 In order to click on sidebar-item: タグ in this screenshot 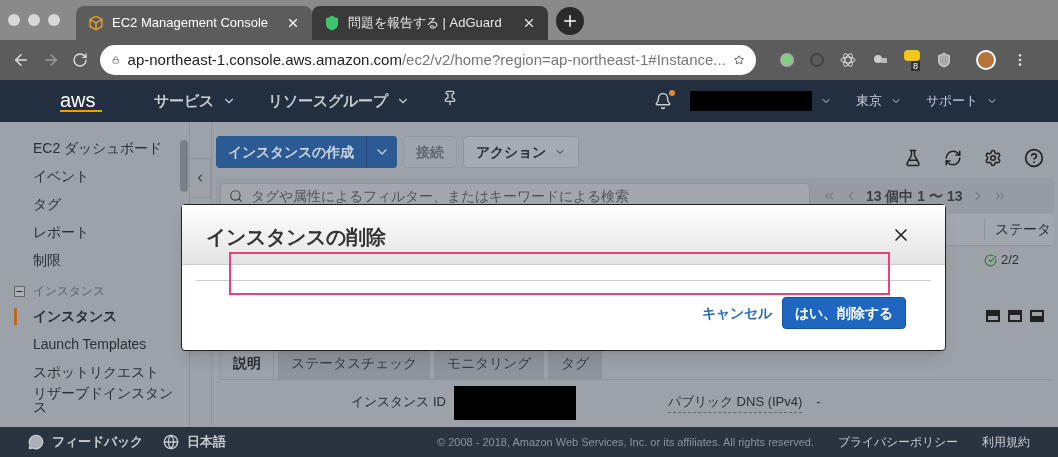, I will do `click(103, 204)`.